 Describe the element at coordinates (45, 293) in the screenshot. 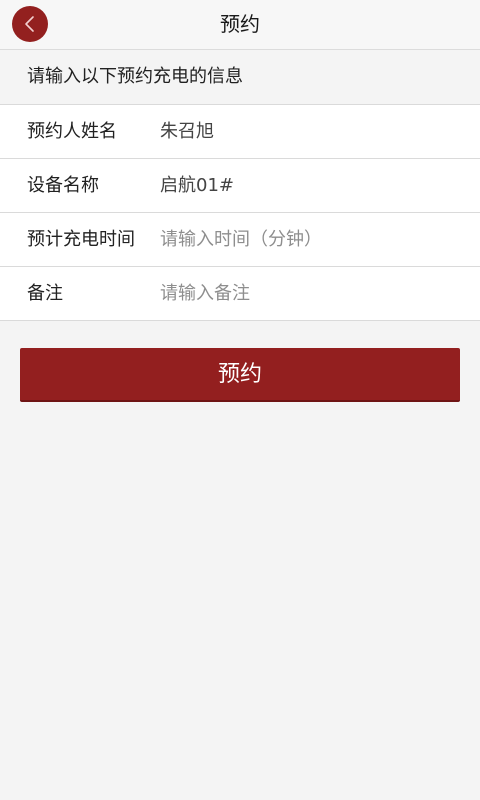

I see `remarks-label: 备注` at that location.